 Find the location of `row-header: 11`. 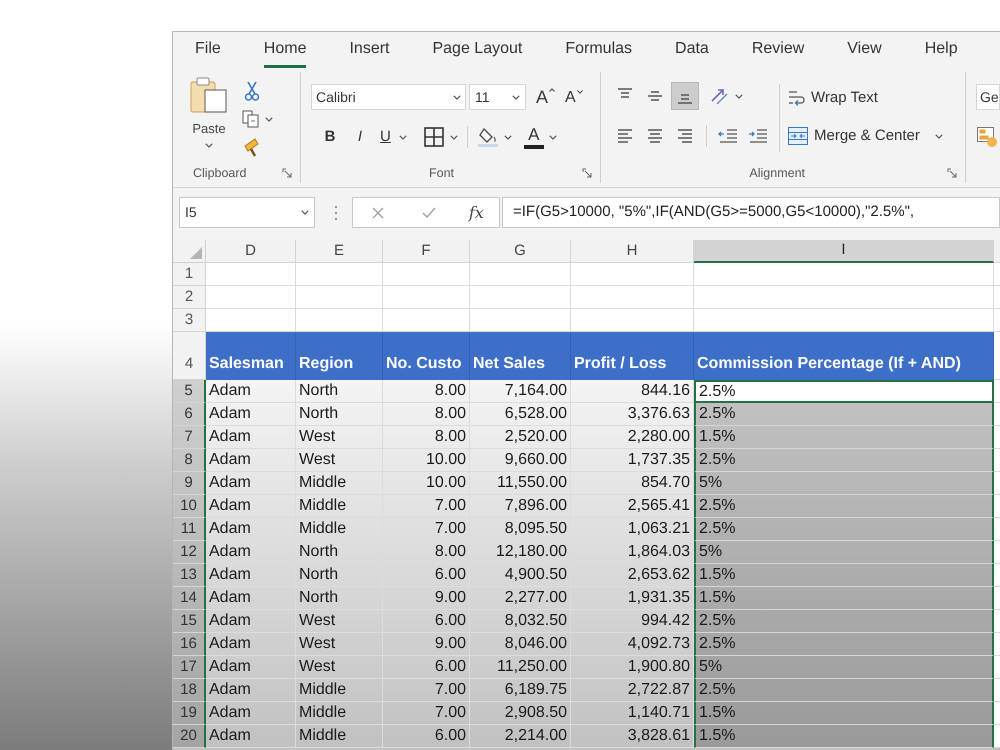

row-header: 11 is located at coordinates (189, 529).